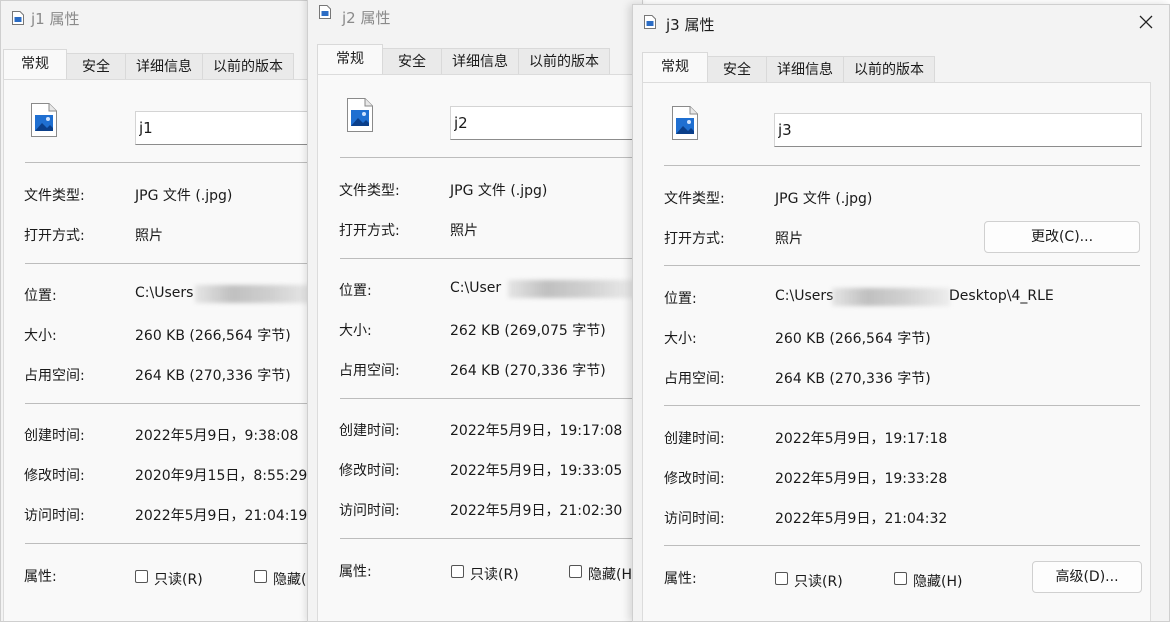 This screenshot has width=1170, height=622. Describe the element at coordinates (528, 331) in the screenshot. I see `size-value: 262 KB (269,075 字节)` at that location.